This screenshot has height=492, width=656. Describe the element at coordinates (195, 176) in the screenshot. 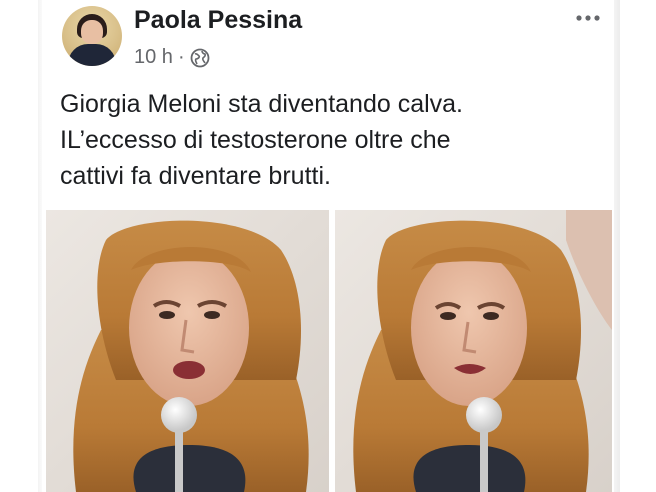

I see `post-text-line: cattivi fa diventare brutti.` at that location.